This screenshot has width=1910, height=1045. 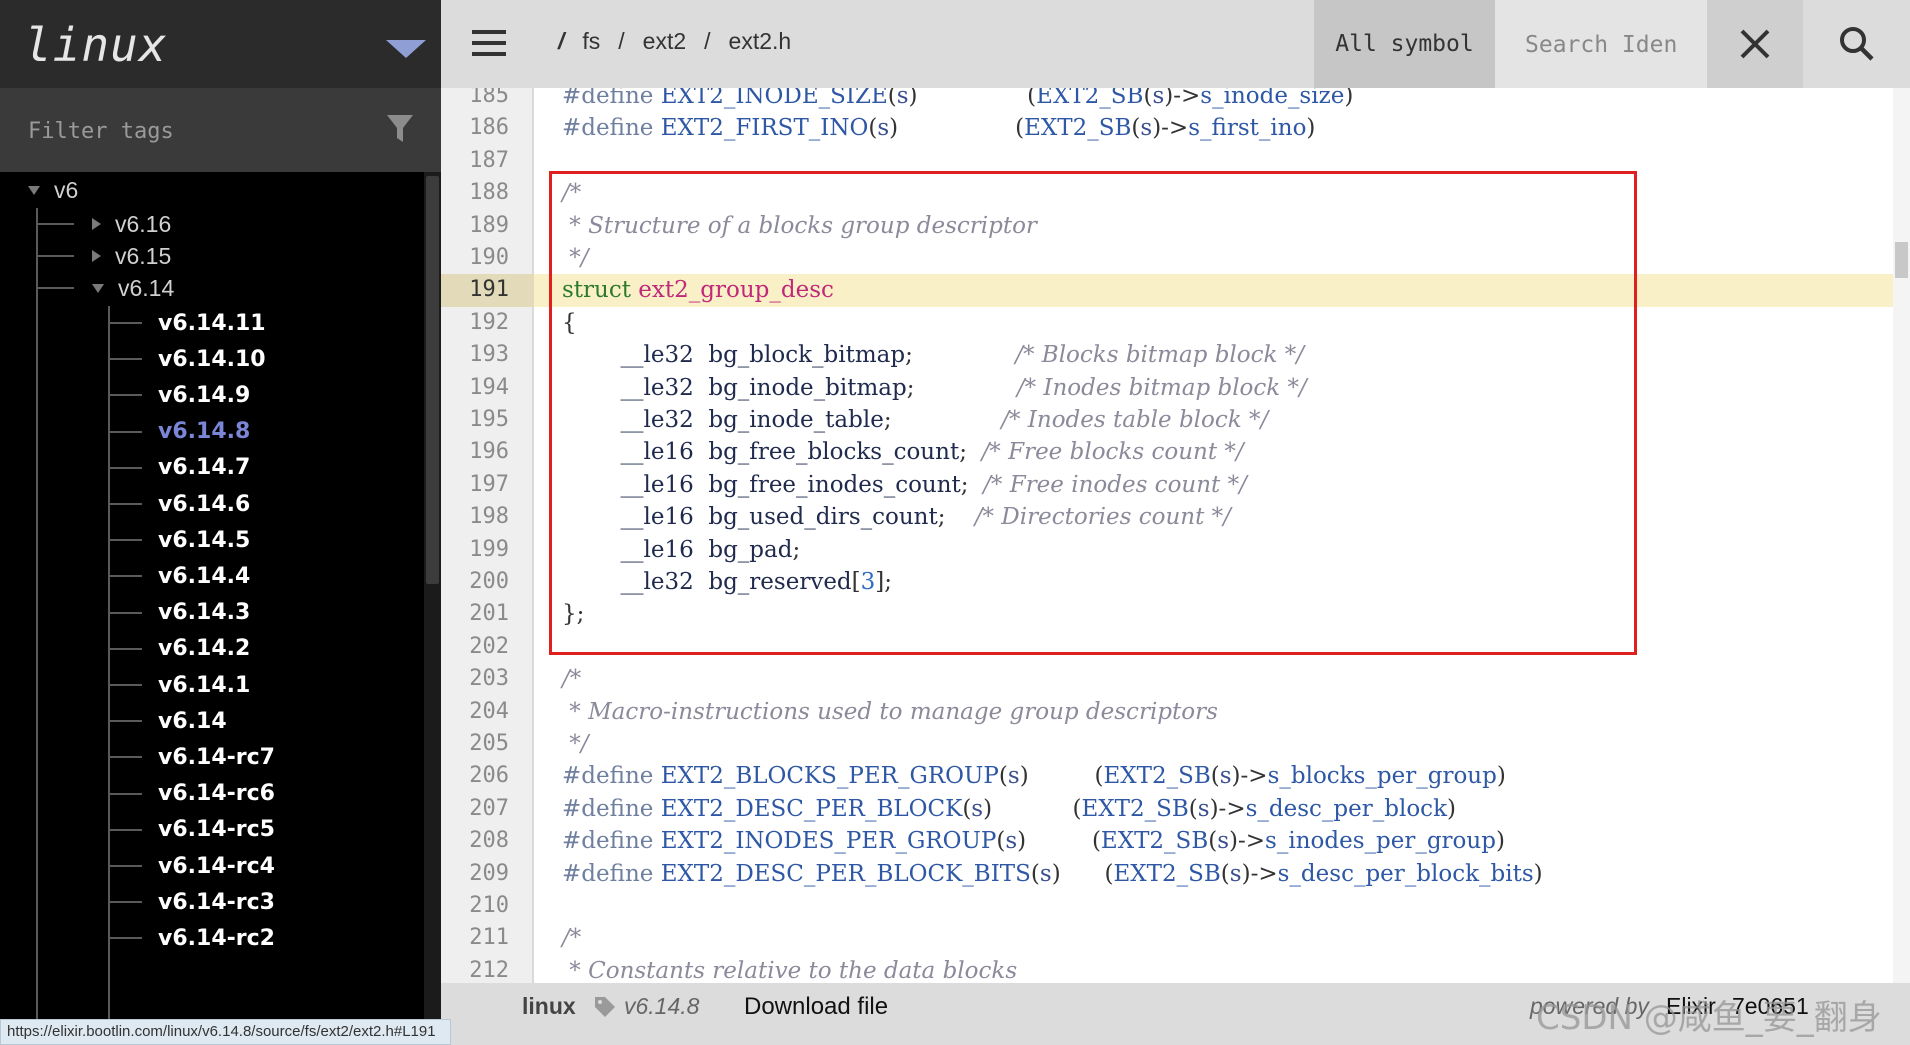 I want to click on tree-item-v6-14-4: v6.14.4, so click(x=204, y=576).